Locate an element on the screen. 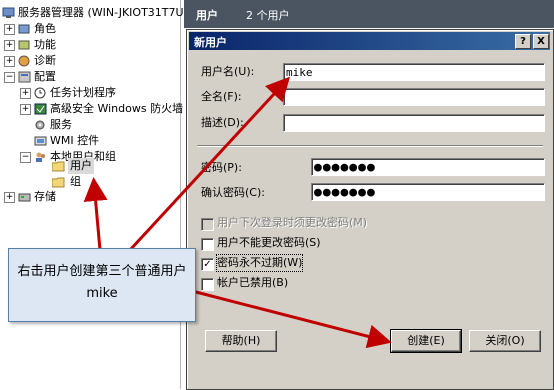  confirm-password-field: ●●●●●●● is located at coordinates (428, 192).